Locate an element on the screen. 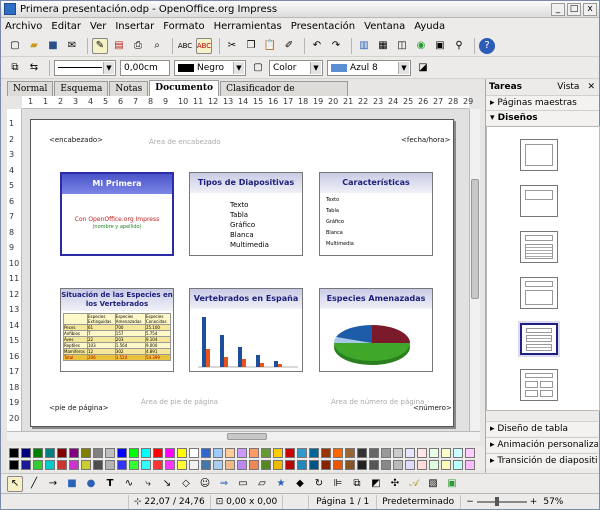 This screenshot has height=510, width=600. connector-icon: ⤷ is located at coordinates (148, 484).